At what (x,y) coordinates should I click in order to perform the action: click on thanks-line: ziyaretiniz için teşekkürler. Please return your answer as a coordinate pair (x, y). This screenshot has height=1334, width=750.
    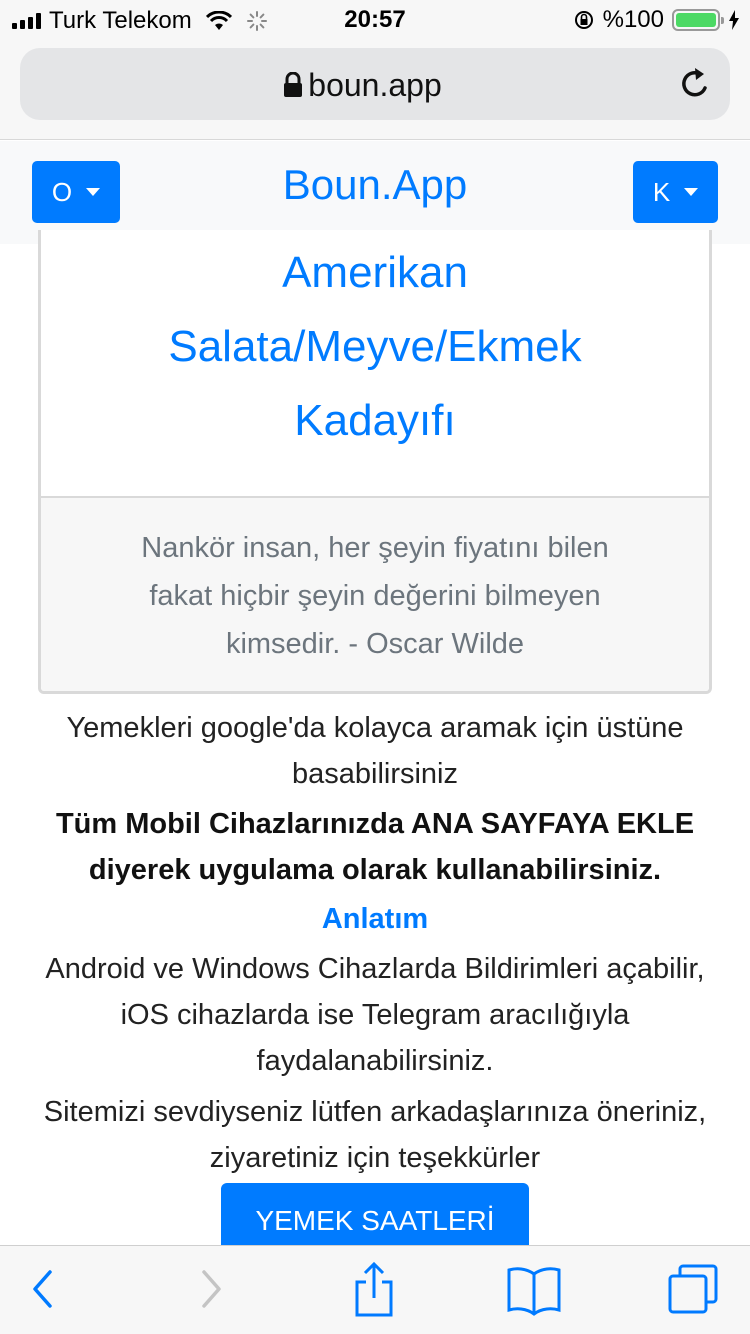
    Looking at the image, I should click on (375, 1158).